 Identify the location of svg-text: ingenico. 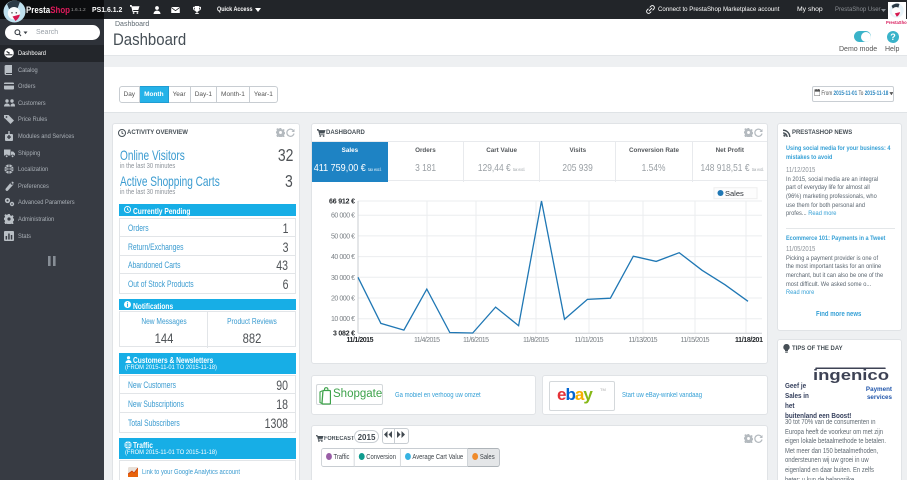
(851, 375).